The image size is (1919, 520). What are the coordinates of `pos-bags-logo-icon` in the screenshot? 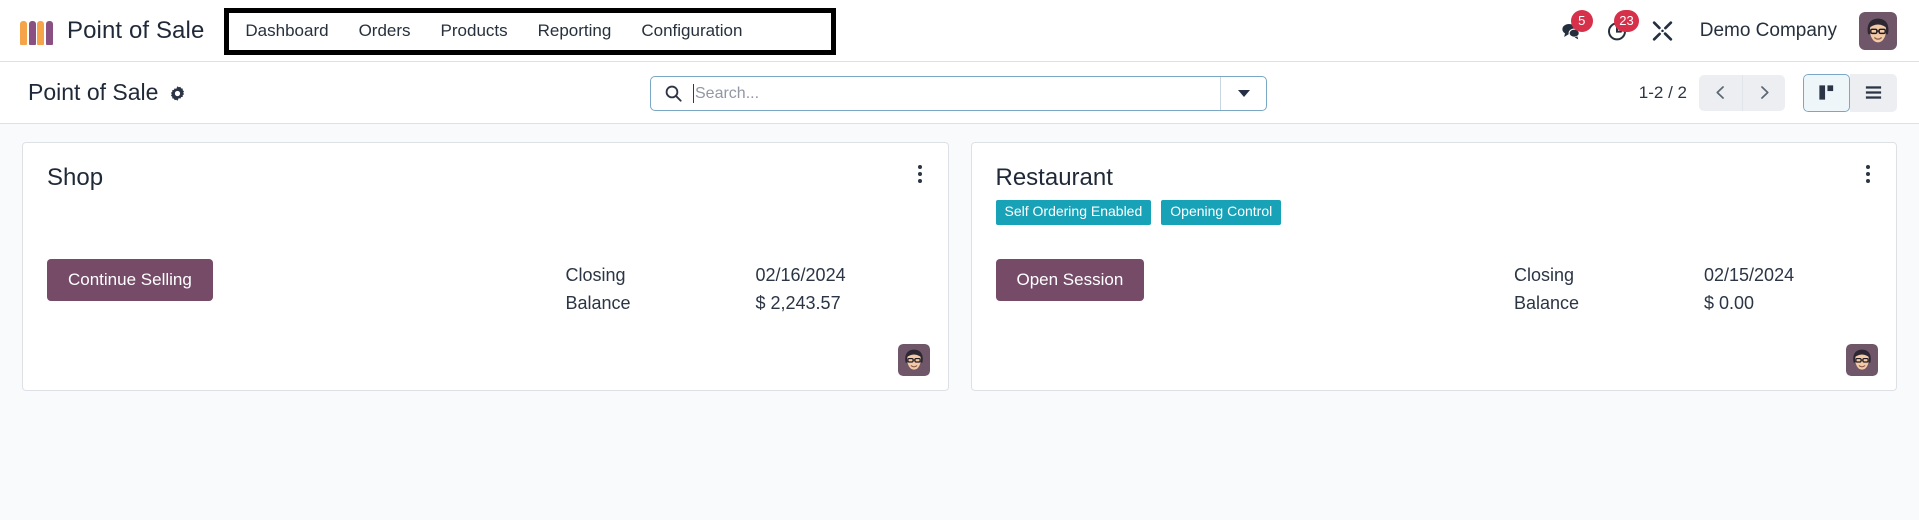 It's located at (37, 31).